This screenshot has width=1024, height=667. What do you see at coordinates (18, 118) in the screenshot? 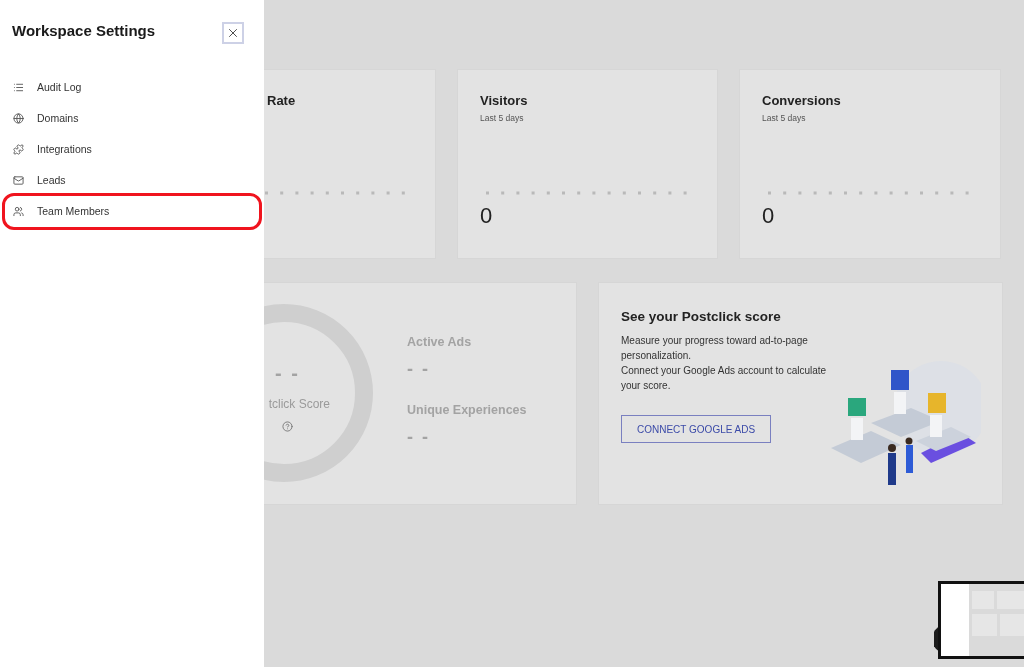
I see `globe-icon` at bounding box center [18, 118].